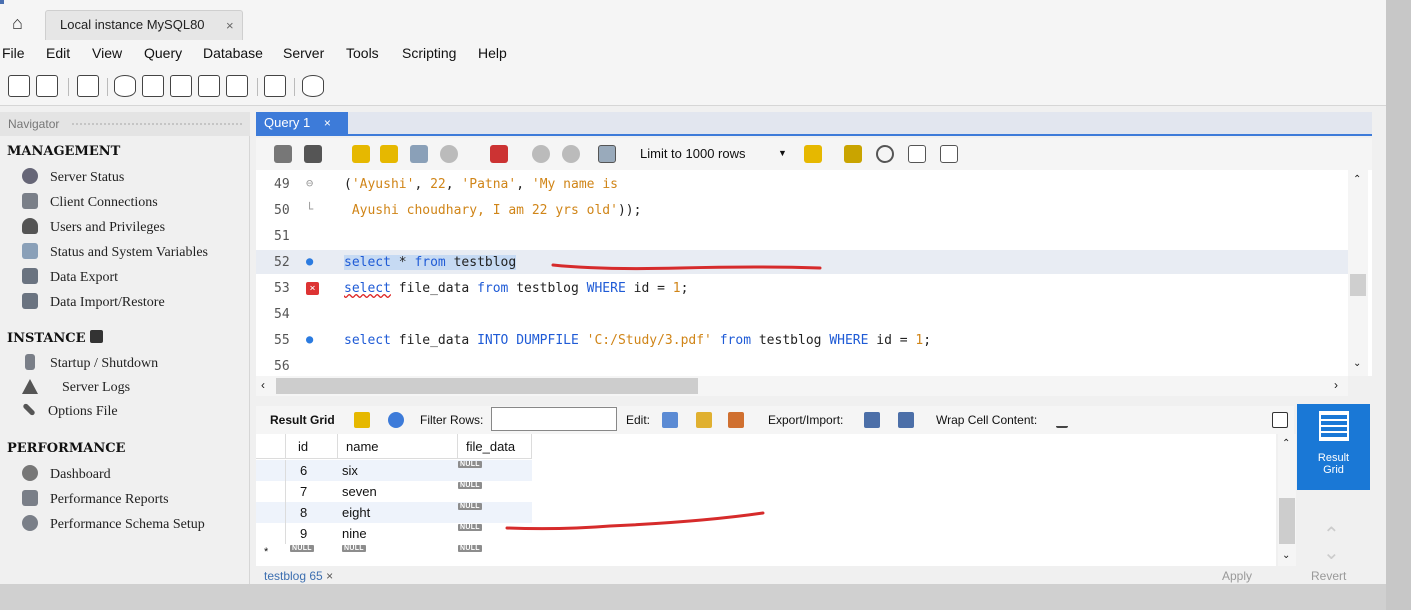 The image size is (1411, 610). Describe the element at coordinates (635, 521) in the screenshot. I see `annotation-underline-result` at that location.